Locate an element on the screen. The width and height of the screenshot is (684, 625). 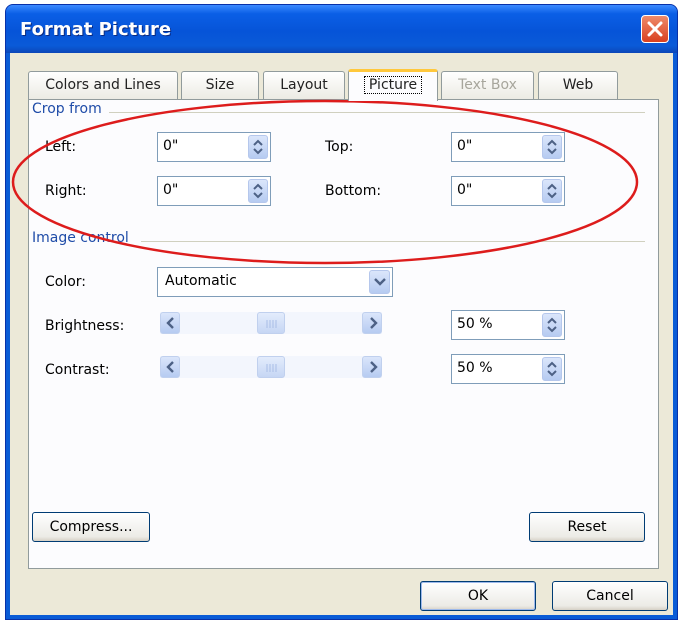
crop-from-label: Crop from is located at coordinates (67, 109).